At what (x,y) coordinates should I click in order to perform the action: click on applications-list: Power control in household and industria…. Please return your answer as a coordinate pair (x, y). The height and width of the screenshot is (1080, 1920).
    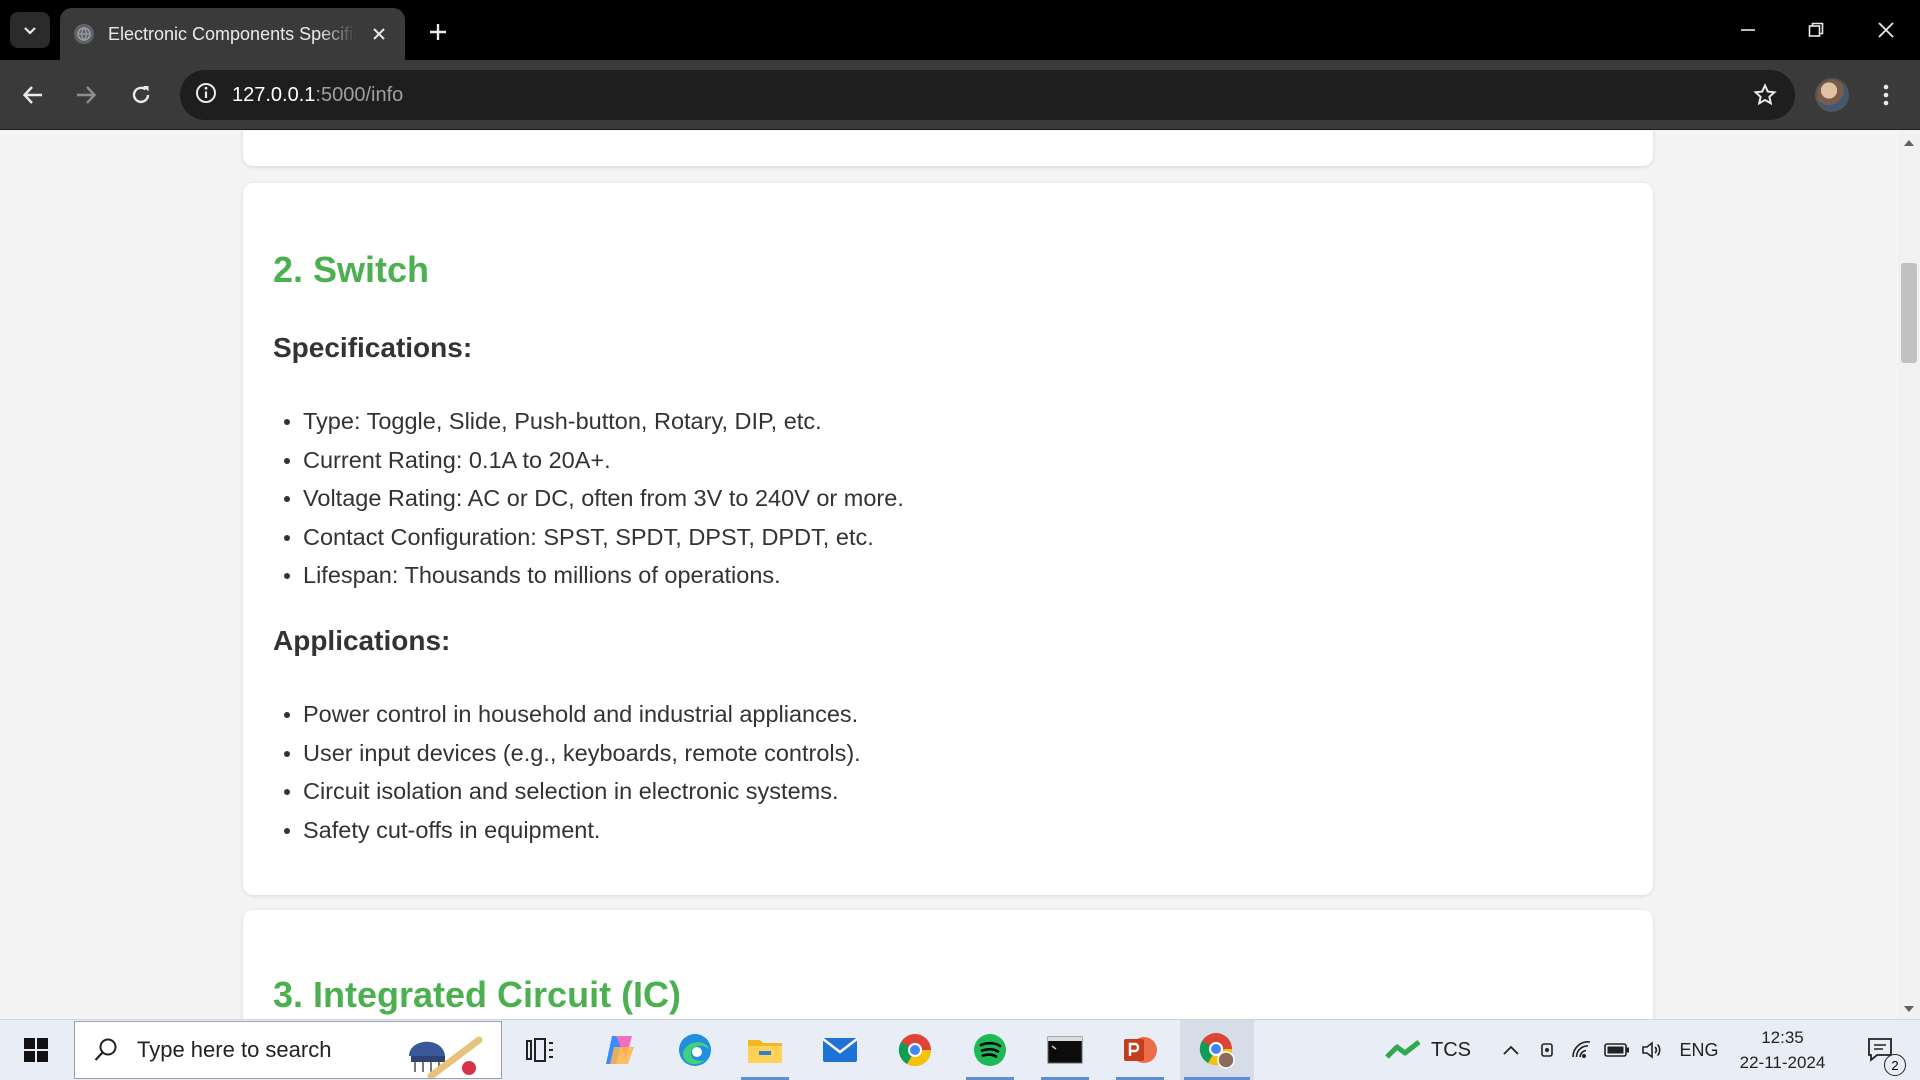
    Looking at the image, I should click on (567, 772).